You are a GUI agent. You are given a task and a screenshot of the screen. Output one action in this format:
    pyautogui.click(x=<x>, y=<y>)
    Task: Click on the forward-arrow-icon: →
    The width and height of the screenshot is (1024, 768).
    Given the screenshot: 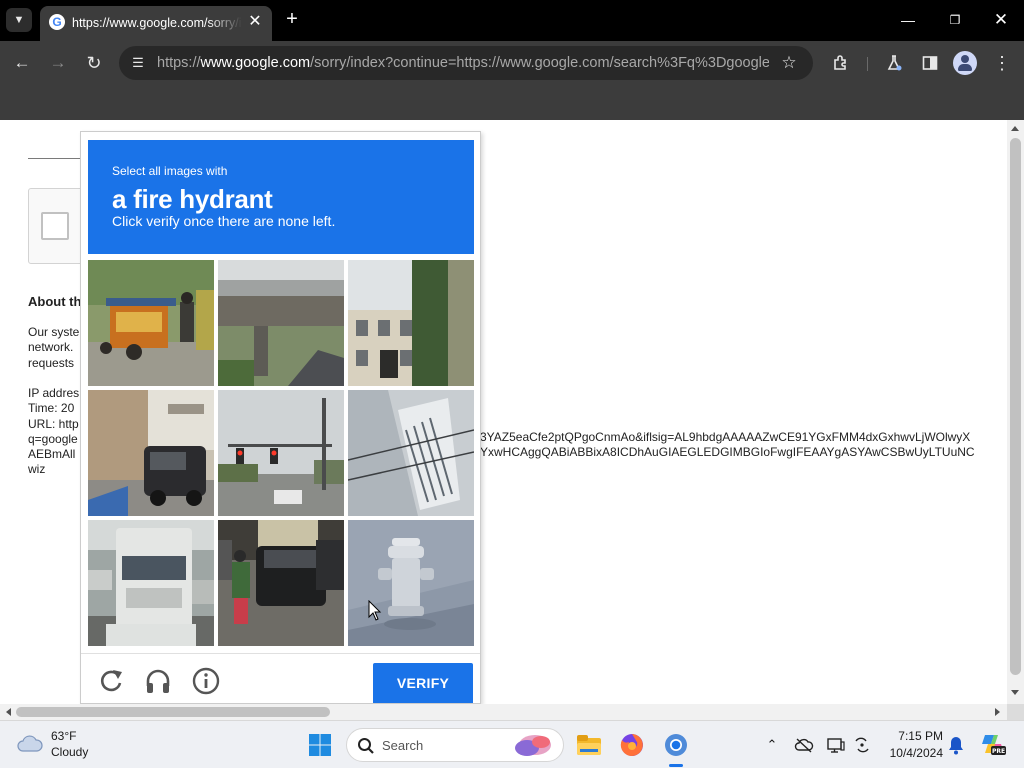 What is the action you would take?
    pyautogui.click(x=58, y=63)
    